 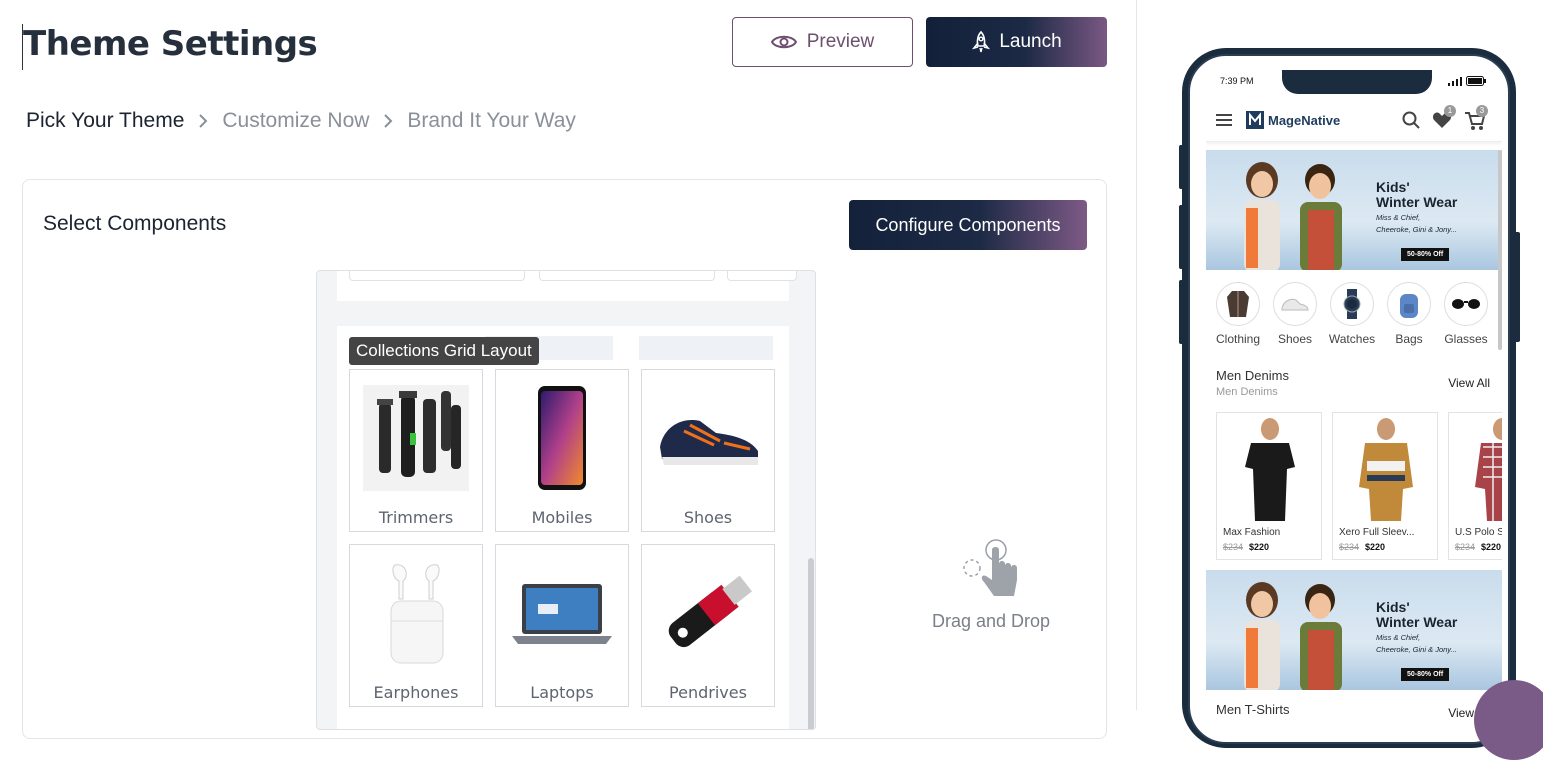 What do you see at coordinates (1476, 81) in the screenshot?
I see `battery-icon` at bounding box center [1476, 81].